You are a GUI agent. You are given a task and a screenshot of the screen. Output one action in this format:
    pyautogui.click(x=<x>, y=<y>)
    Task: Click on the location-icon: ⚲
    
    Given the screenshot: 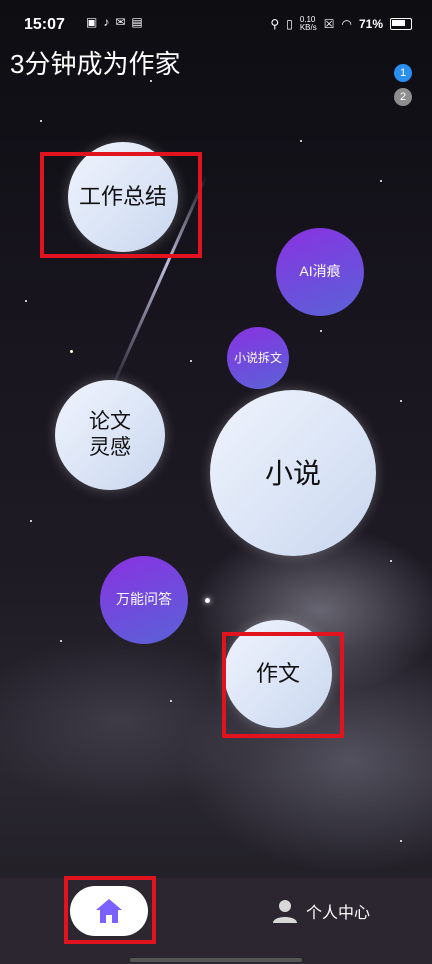 What is the action you would take?
    pyautogui.click(x=275, y=24)
    